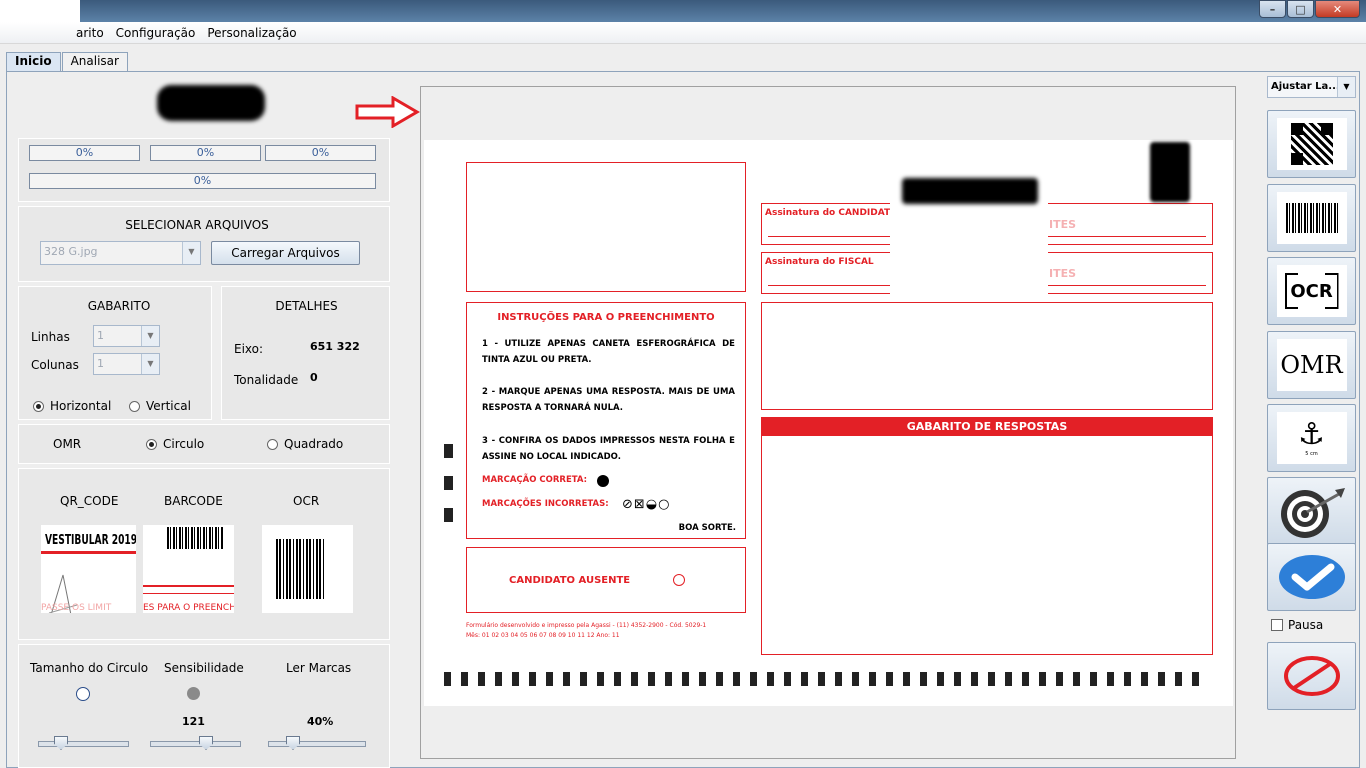  What do you see at coordinates (100, 335) in the screenshot?
I see `rows-value: 1` at bounding box center [100, 335].